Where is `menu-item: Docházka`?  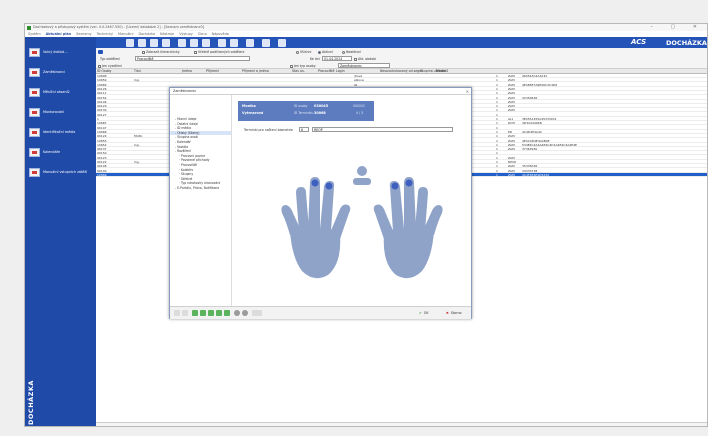
menu-item: Docházka is located at coordinates (146, 34).